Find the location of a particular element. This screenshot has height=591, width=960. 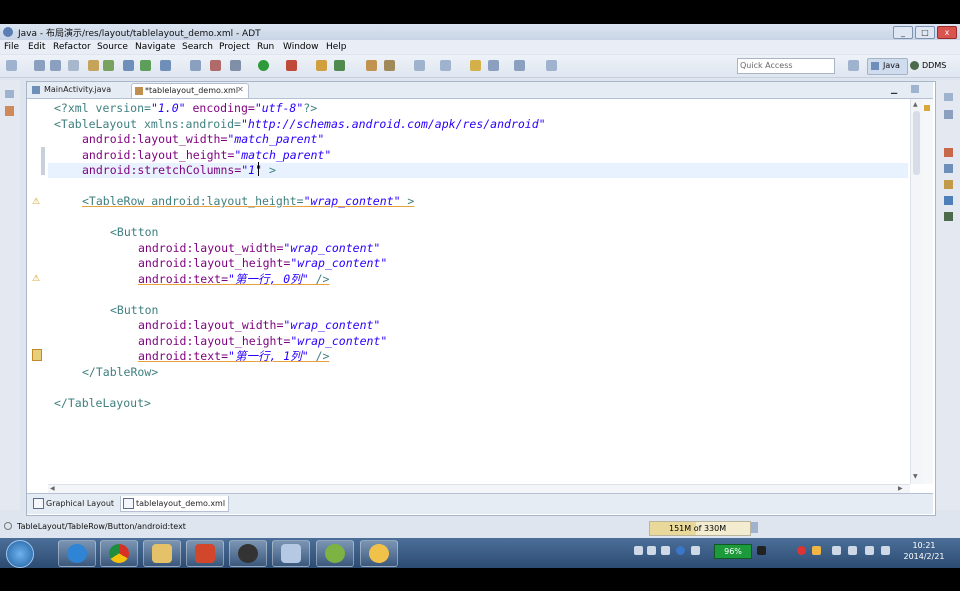

taskbar-powerpoint is located at coordinates (205, 553).